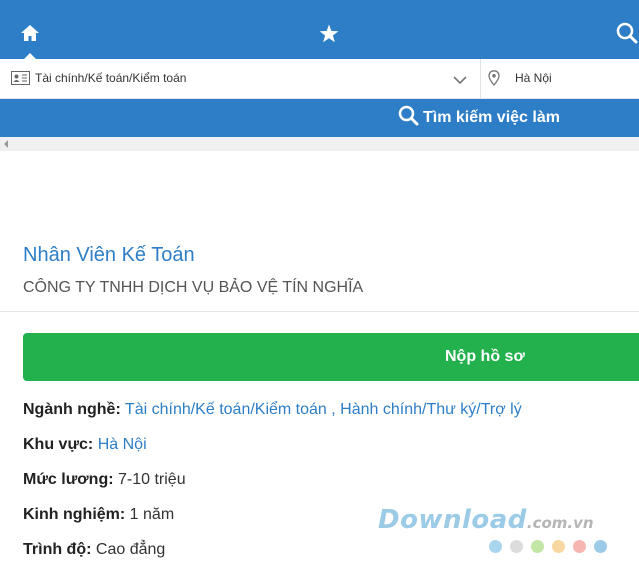  I want to click on region-row: Khu vực: Hà Nội, so click(85, 445).